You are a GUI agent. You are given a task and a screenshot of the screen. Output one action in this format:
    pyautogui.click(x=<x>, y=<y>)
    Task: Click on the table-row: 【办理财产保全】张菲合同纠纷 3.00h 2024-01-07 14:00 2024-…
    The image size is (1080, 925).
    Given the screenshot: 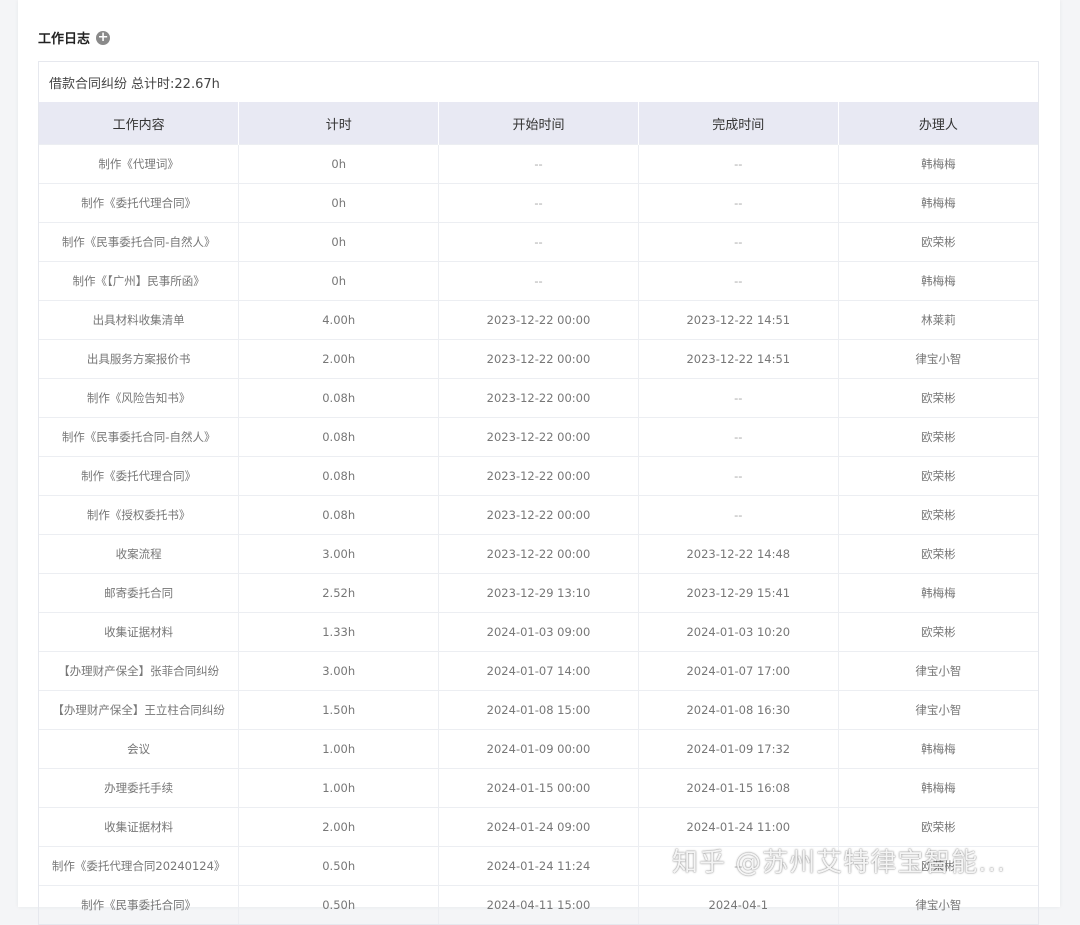 What is the action you would take?
    pyautogui.click(x=538, y=671)
    